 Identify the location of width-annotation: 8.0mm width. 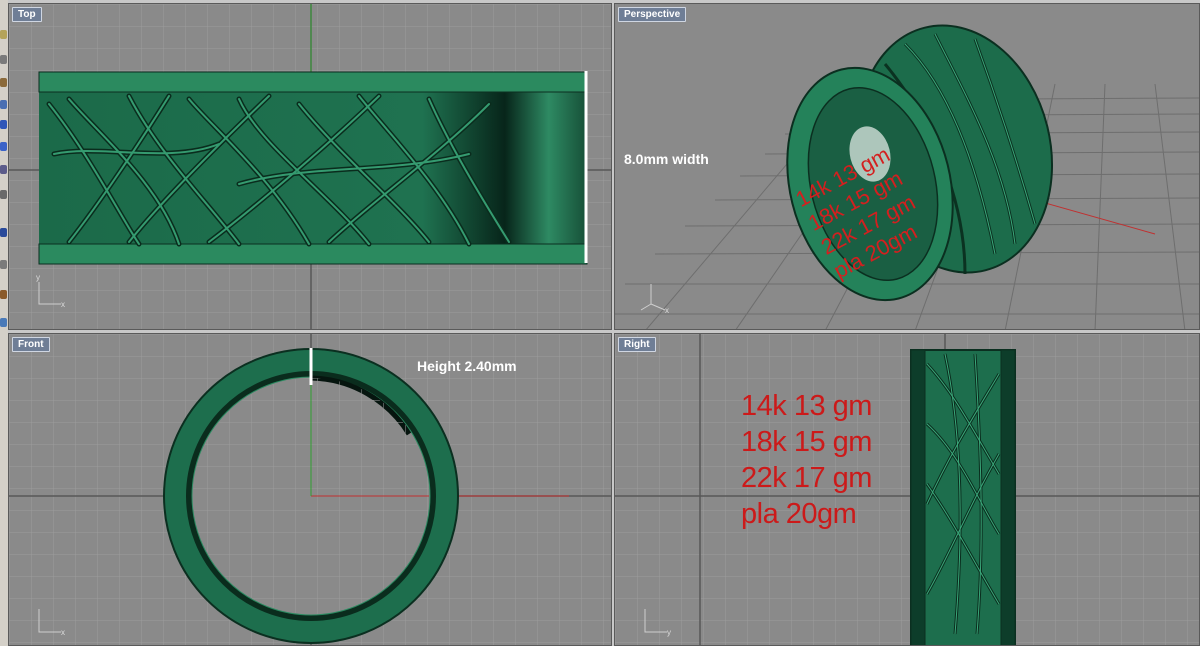
(666, 159).